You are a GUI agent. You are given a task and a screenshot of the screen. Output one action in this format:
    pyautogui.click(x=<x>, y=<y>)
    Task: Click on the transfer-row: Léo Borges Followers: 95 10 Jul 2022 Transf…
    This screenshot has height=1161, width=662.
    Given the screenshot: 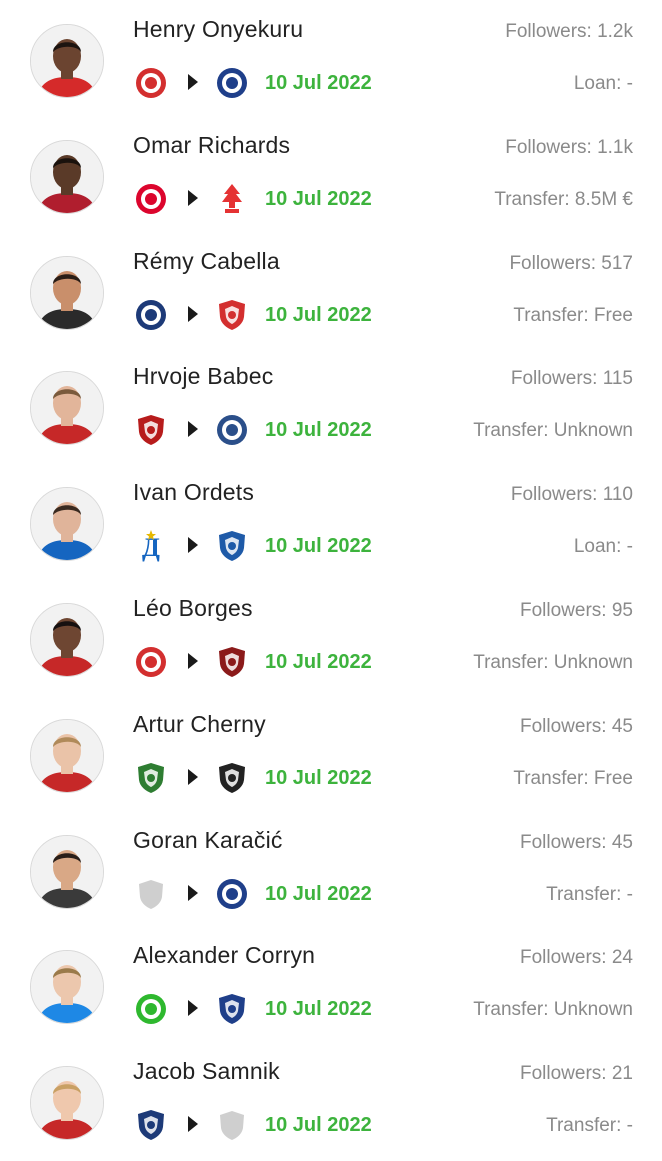 What is the action you would take?
    pyautogui.click(x=331, y=637)
    